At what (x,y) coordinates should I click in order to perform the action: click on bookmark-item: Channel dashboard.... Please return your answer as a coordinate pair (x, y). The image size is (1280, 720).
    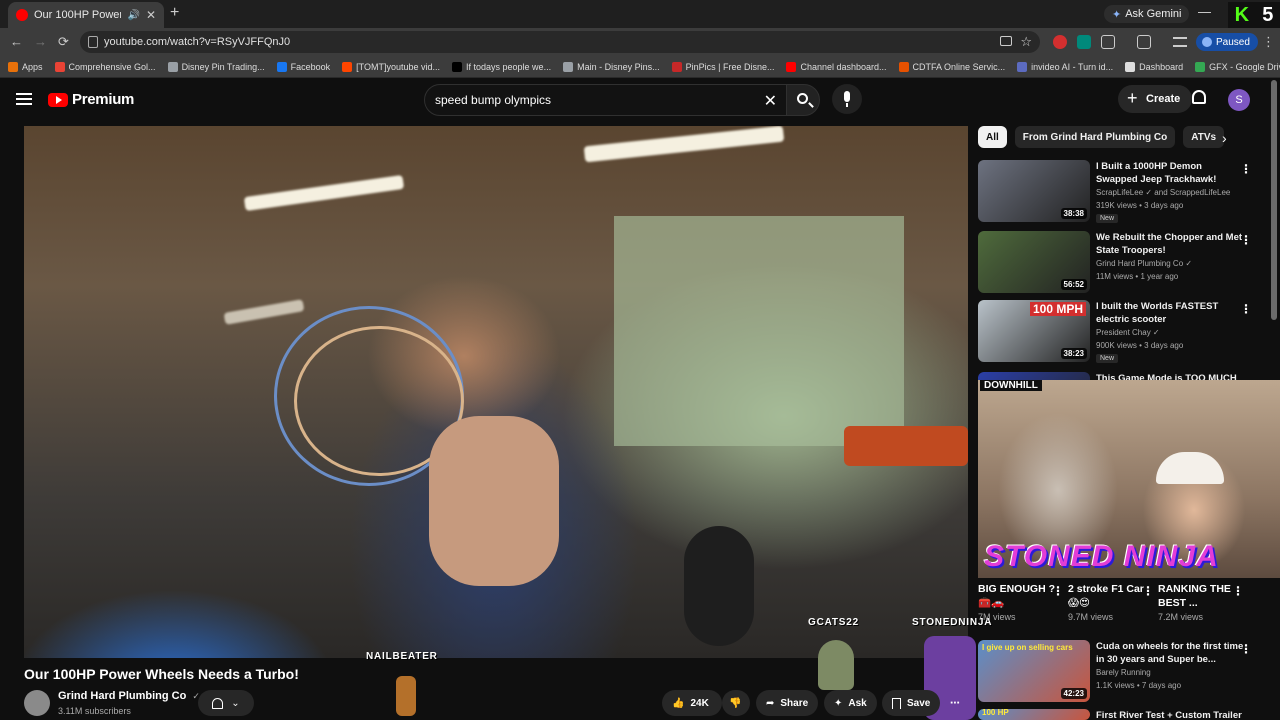
    Looking at the image, I should click on (836, 66).